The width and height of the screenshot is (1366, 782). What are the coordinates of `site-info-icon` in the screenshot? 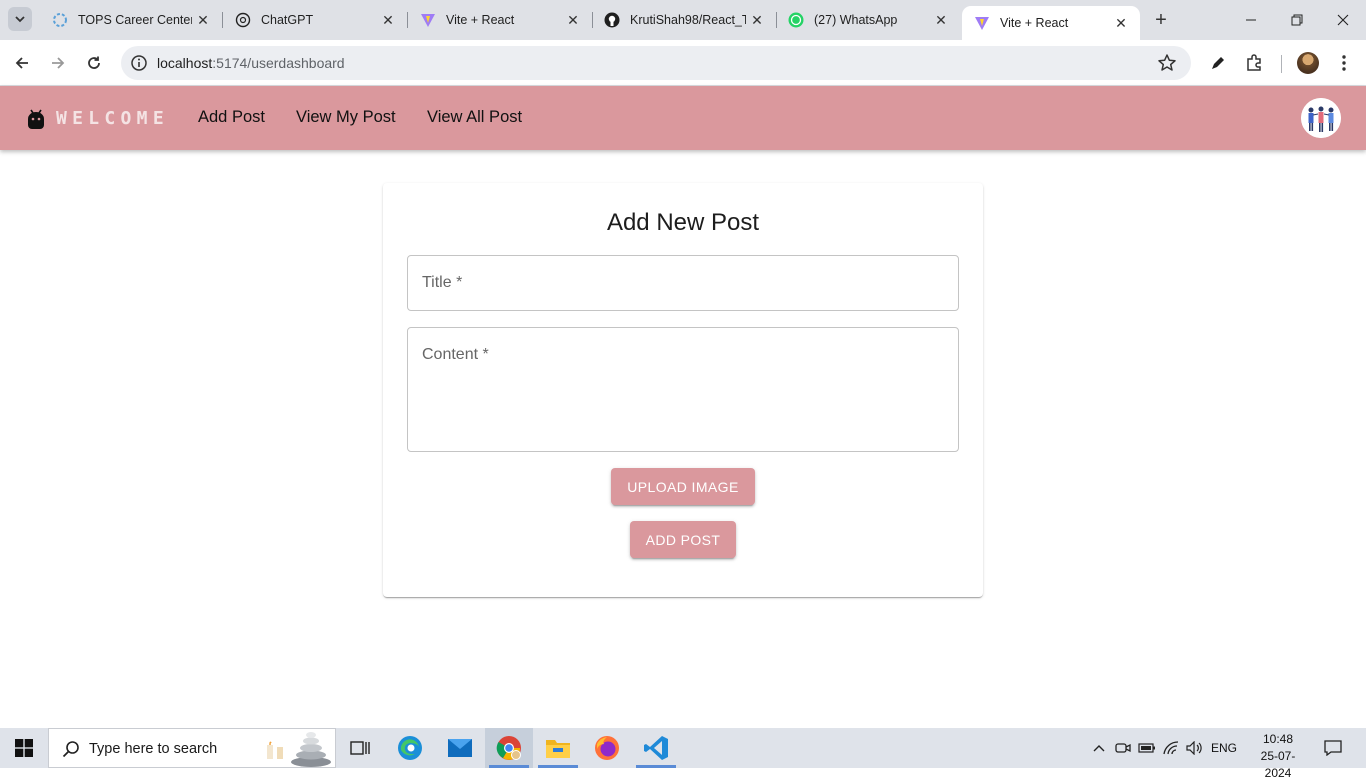 It's located at (139, 63).